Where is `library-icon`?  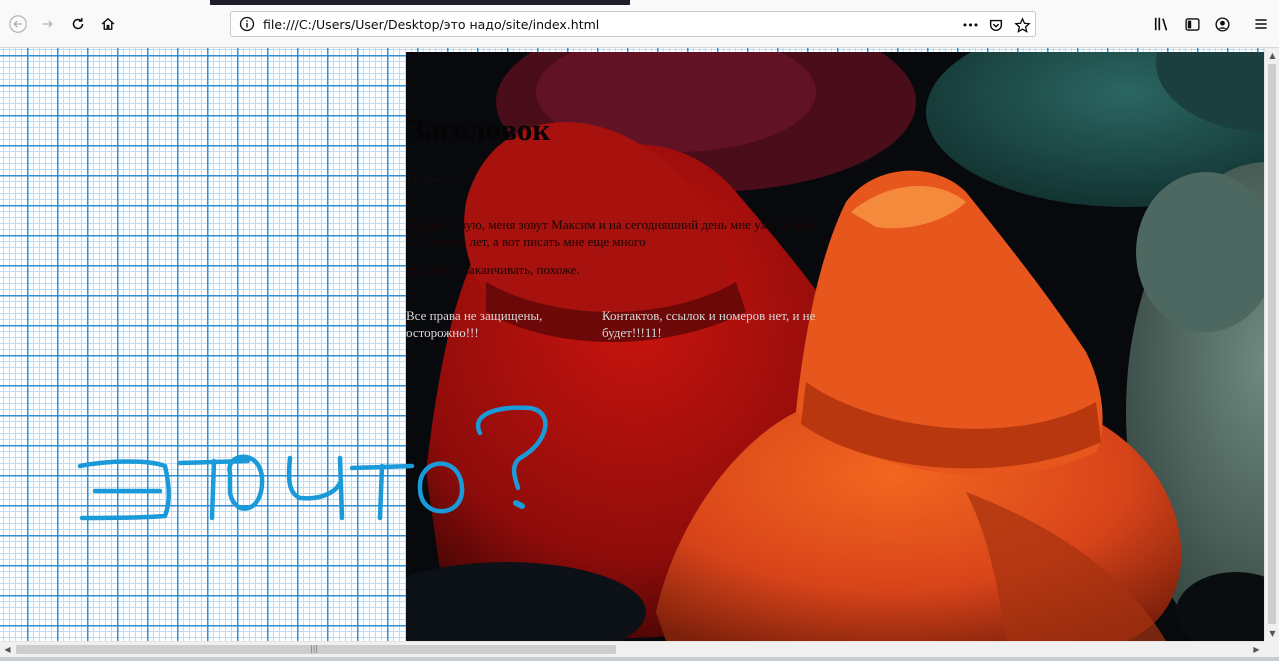
library-icon is located at coordinates (1161, 24).